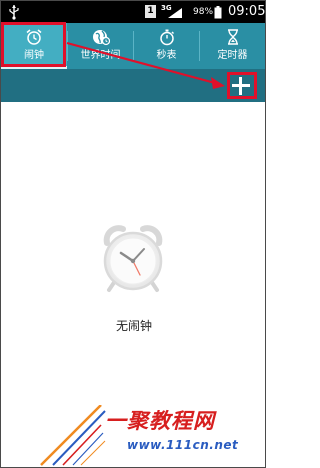 The image size is (320, 468). I want to click on clock-time: 09:05, so click(247, 11).